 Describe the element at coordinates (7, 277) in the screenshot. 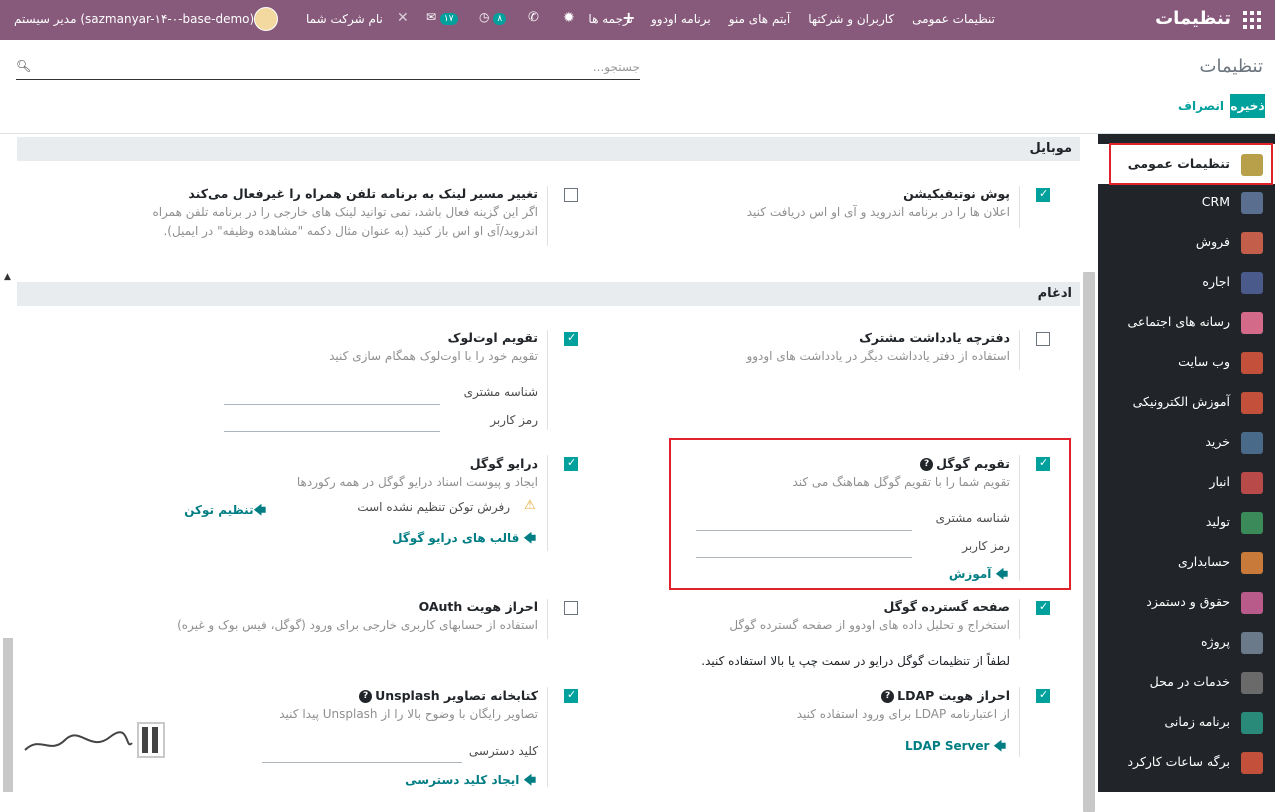

I see `scroll-up-icon: ▲` at that location.